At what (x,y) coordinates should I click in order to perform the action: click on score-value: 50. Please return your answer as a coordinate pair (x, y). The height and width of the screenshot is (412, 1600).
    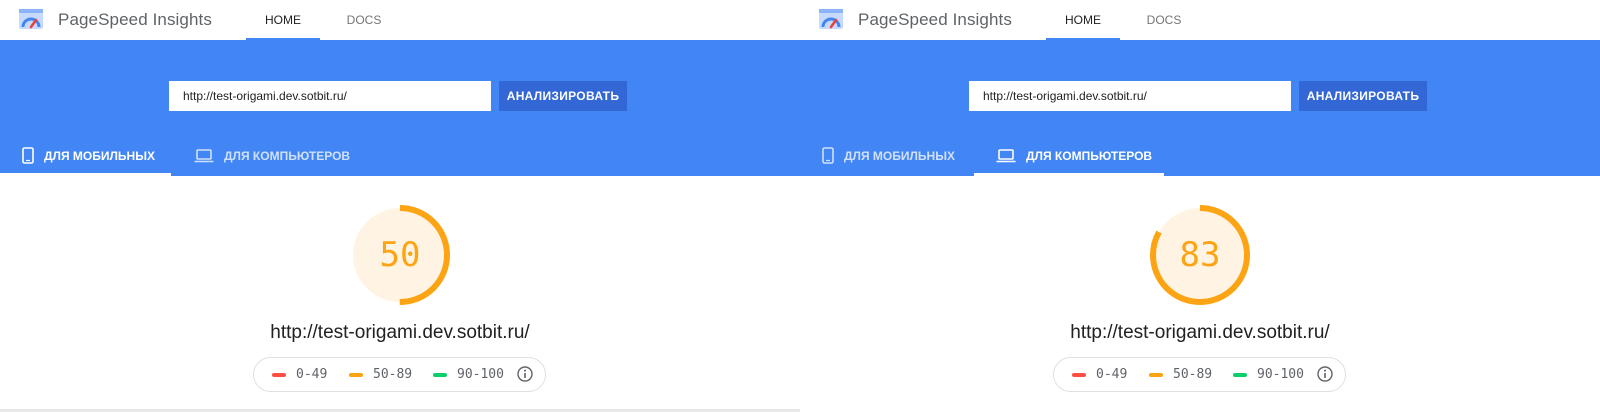
    Looking at the image, I should click on (400, 255).